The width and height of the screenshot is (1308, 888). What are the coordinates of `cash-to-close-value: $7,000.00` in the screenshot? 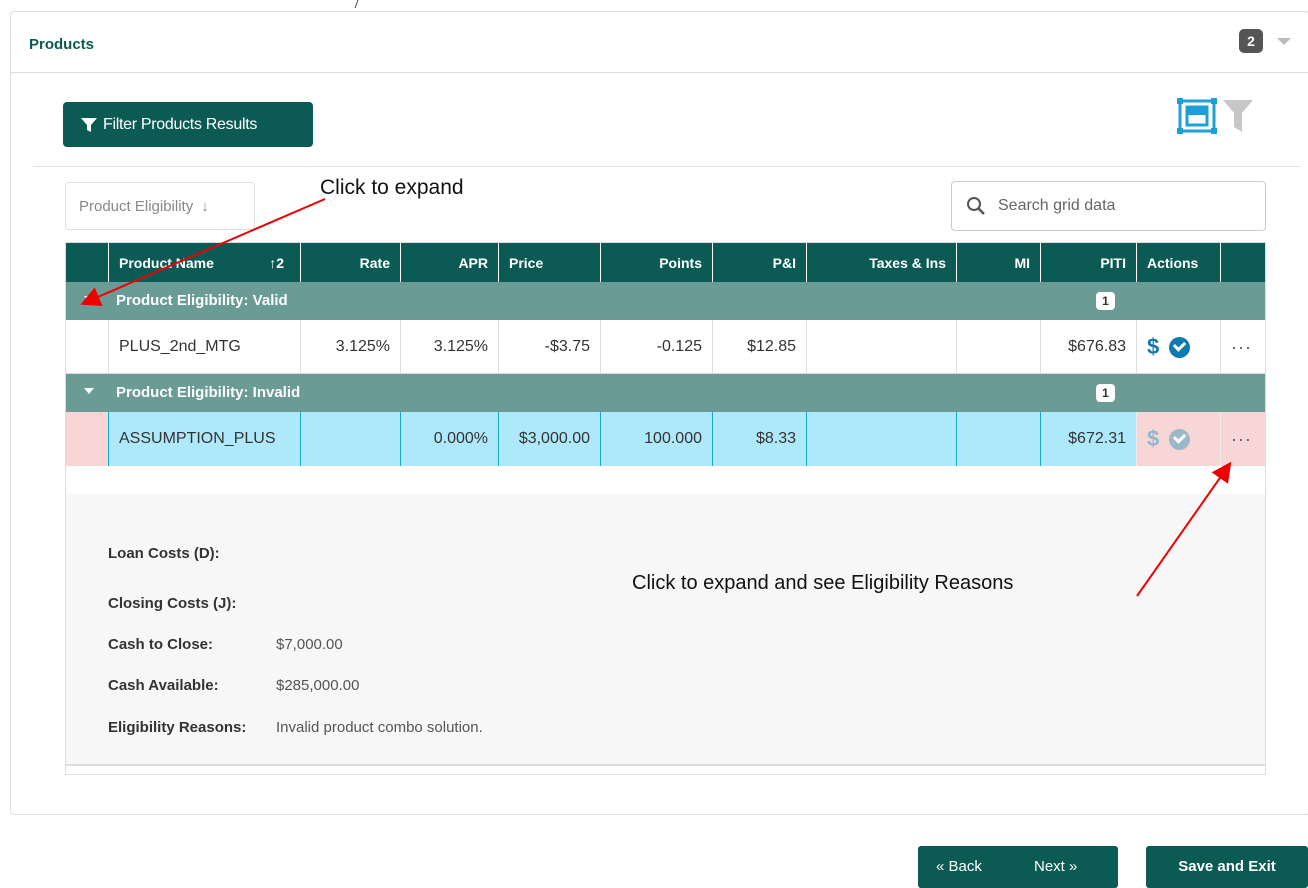 It's located at (309, 644).